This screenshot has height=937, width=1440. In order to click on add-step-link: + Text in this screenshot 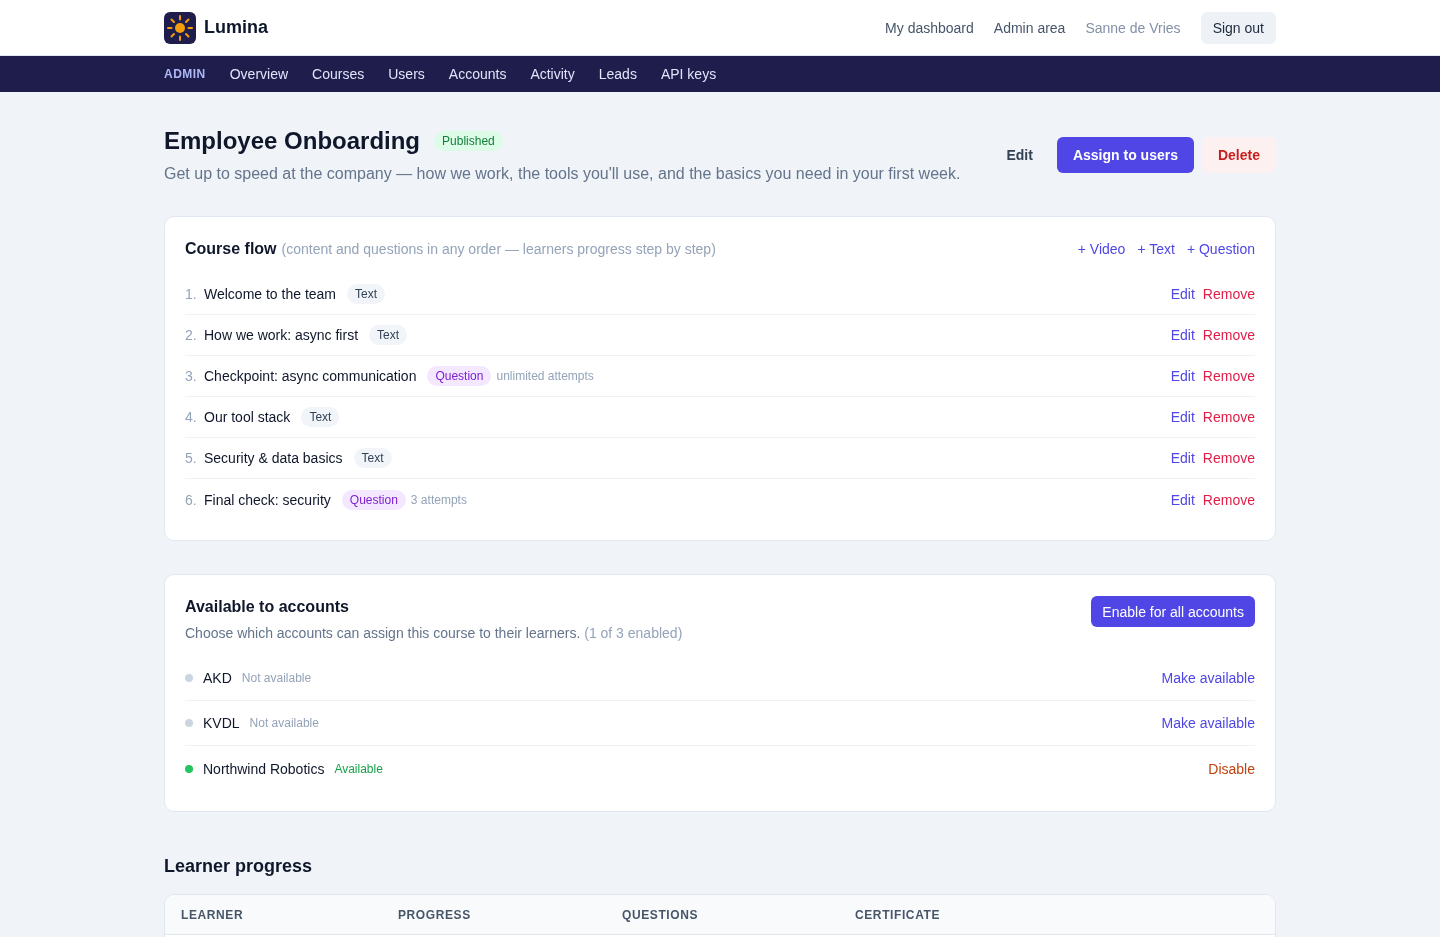, I will do `click(1156, 249)`.